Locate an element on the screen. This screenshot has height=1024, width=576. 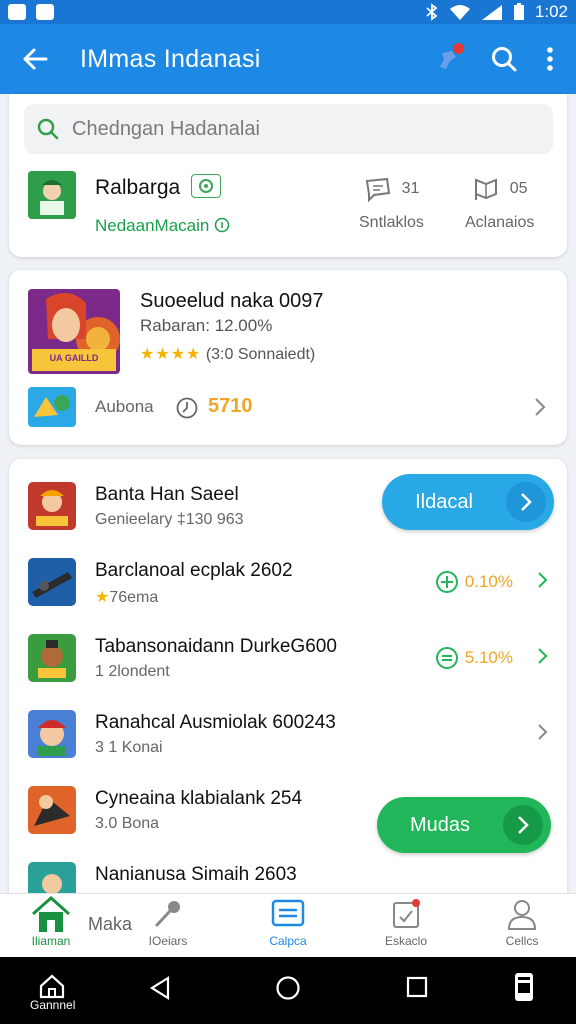
page-title: IMmas Indanasi is located at coordinates (170, 58).